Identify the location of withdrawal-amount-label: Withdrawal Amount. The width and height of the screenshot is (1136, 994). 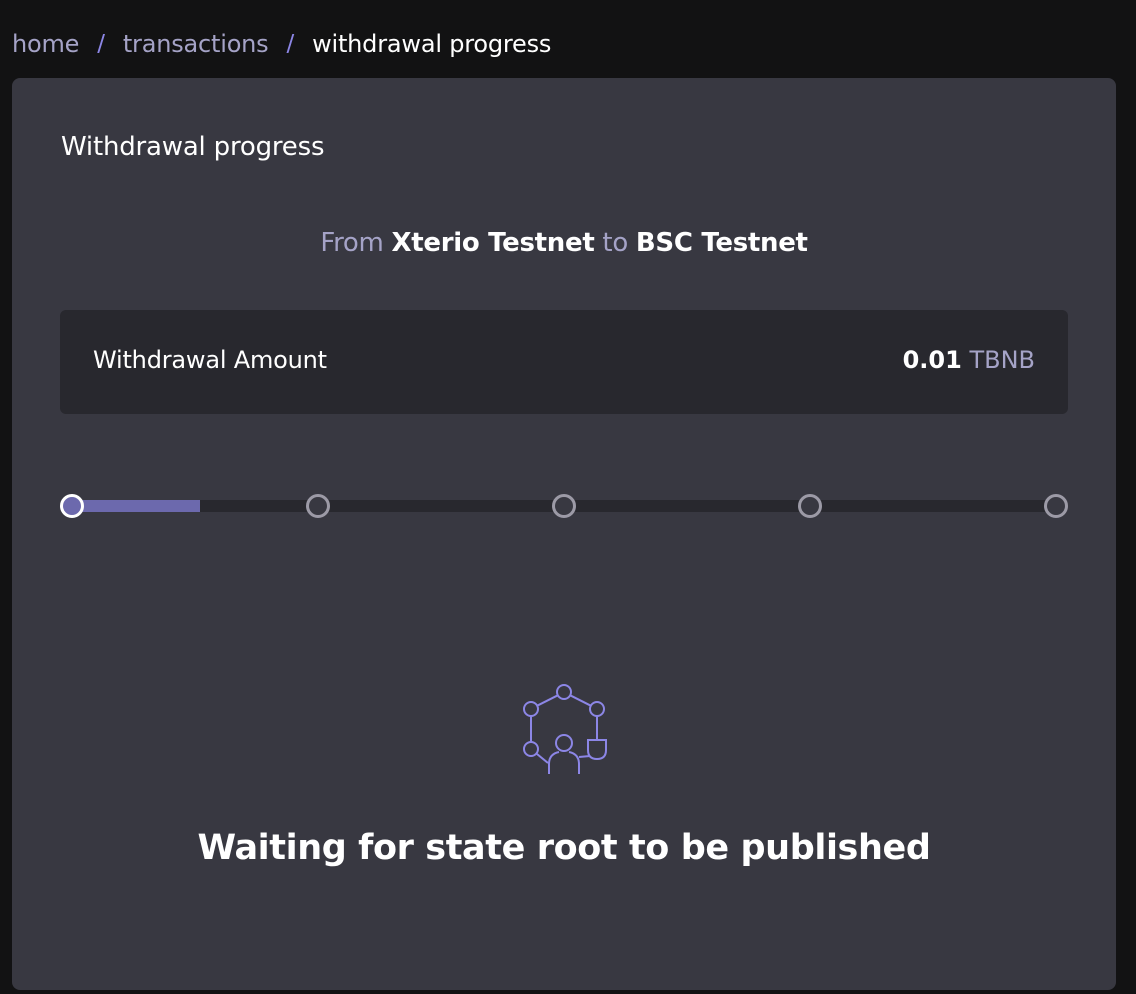
(210, 360).